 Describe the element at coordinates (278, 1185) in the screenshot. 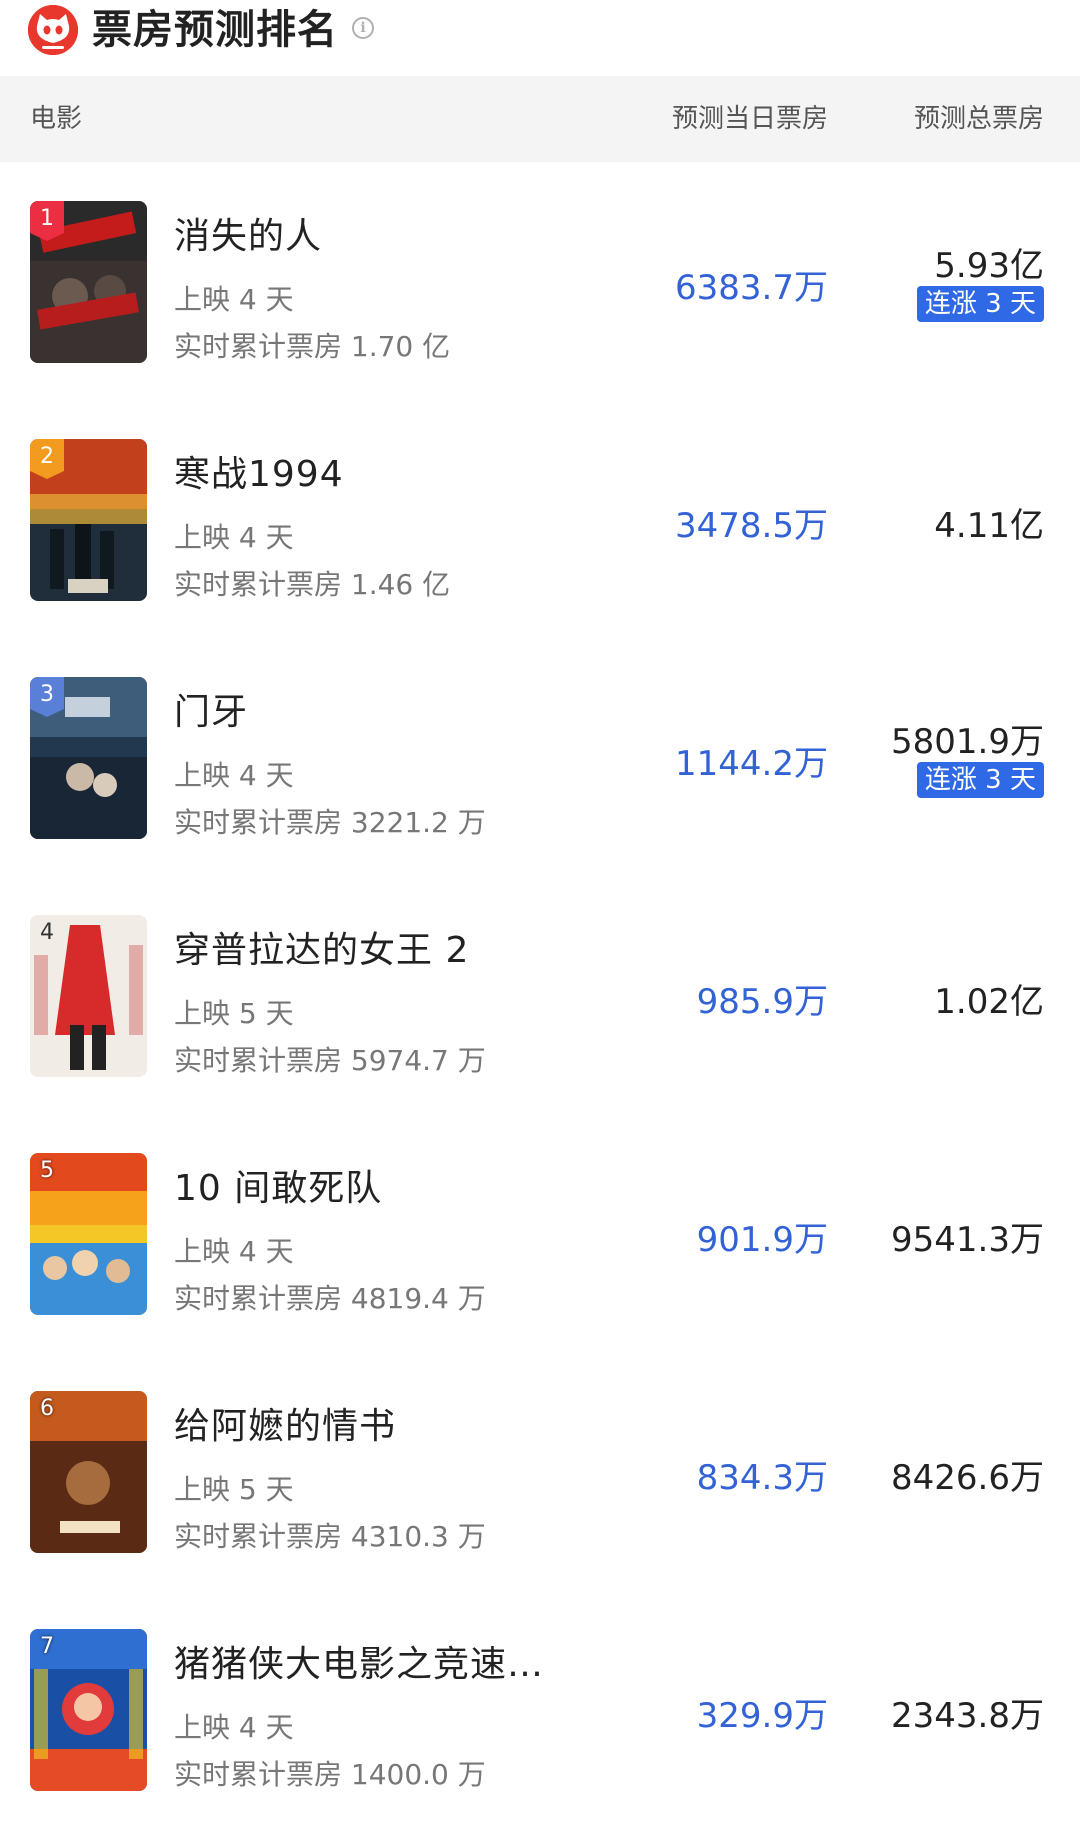

I see `movie-title: 10 间敢死队` at that location.